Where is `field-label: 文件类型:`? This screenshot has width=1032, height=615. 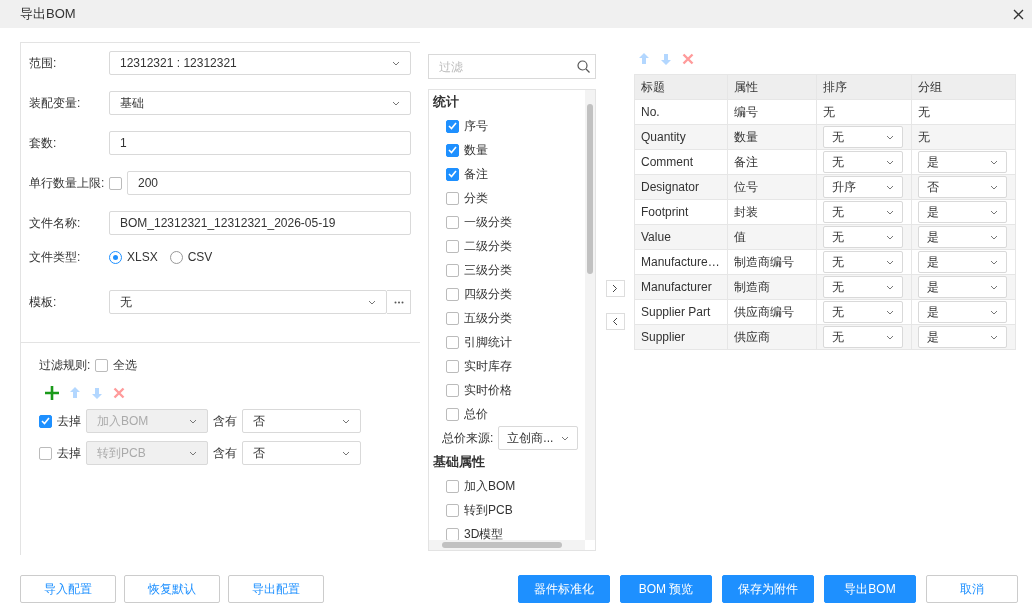 field-label: 文件类型: is located at coordinates (55, 257).